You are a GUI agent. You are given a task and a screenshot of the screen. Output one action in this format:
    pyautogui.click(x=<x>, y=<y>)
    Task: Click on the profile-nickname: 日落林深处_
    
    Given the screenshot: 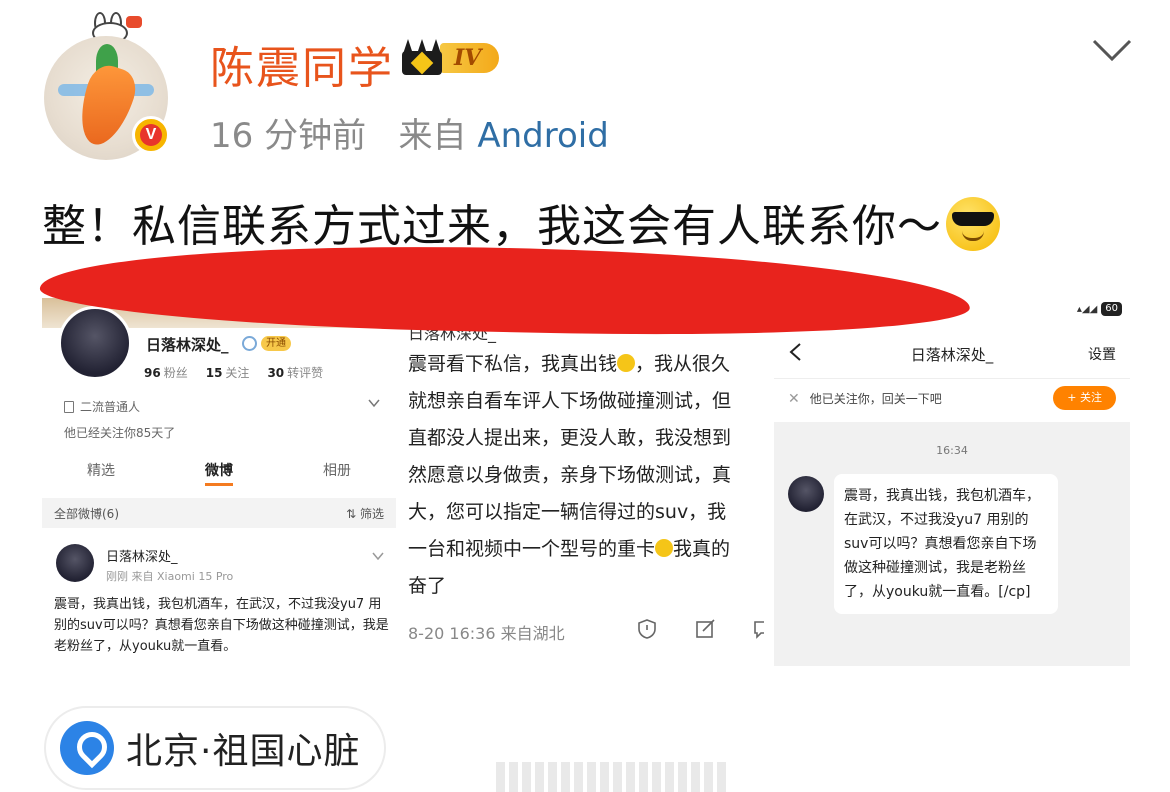 What is the action you would take?
    pyautogui.click(x=187, y=345)
    